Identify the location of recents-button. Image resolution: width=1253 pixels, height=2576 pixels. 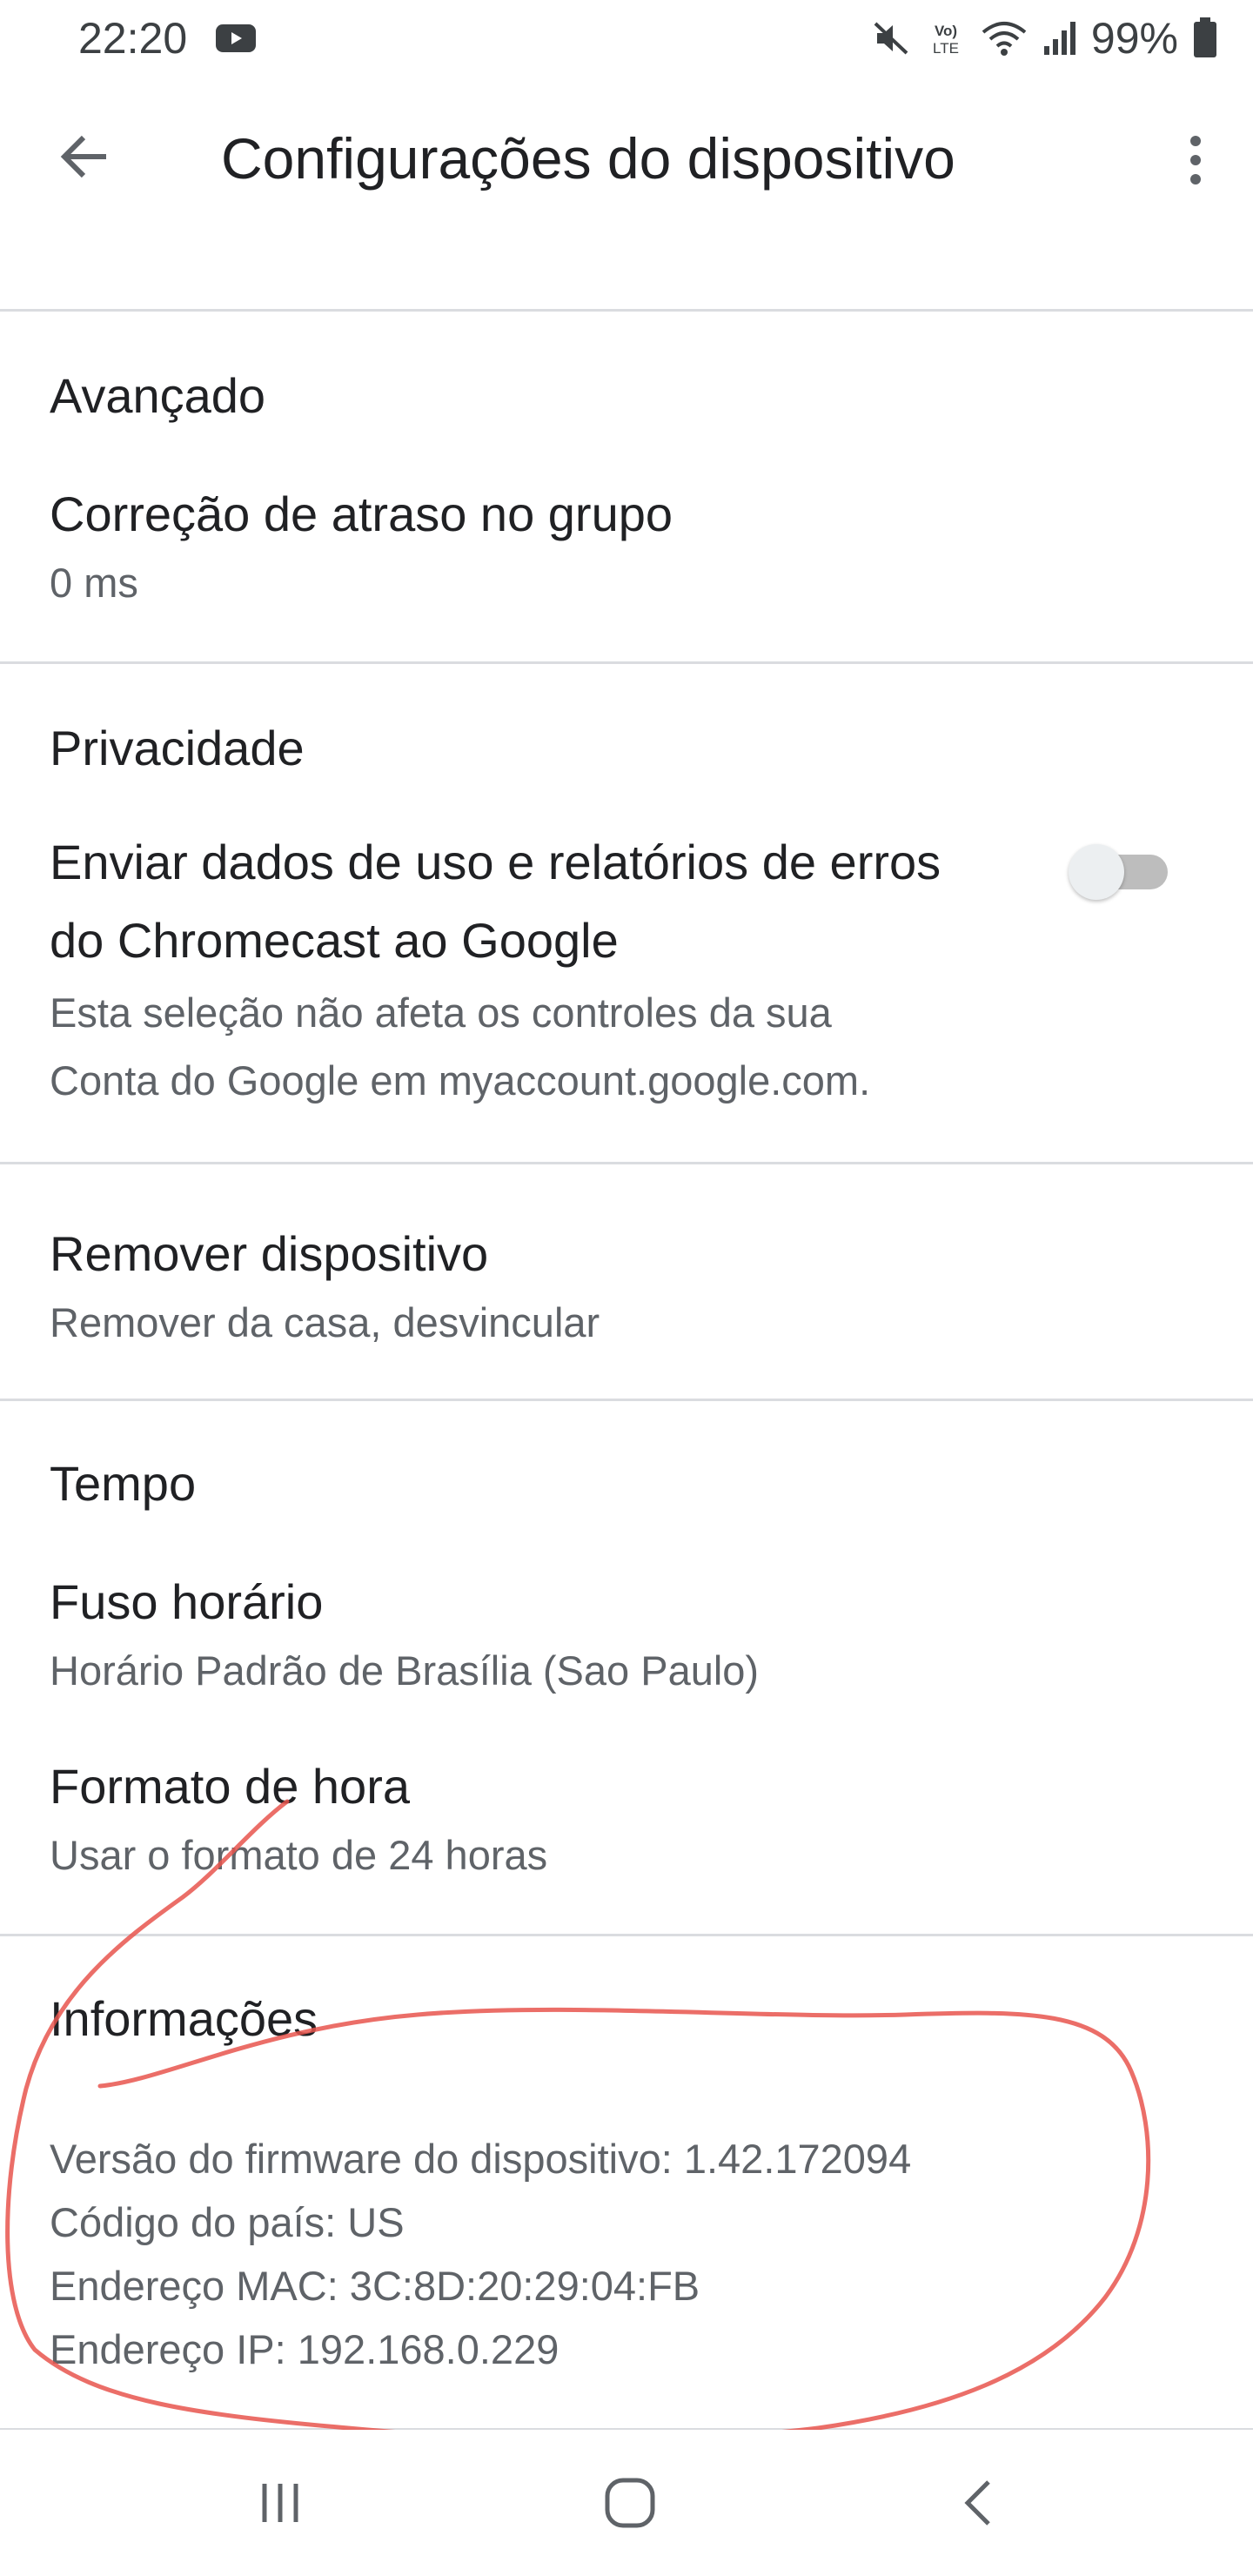
(280, 2502).